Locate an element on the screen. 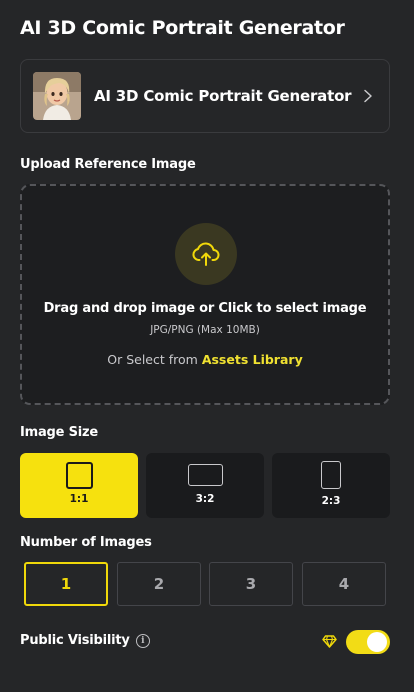 This screenshot has width=414, height=692. model-thumbnail is located at coordinates (57, 96).